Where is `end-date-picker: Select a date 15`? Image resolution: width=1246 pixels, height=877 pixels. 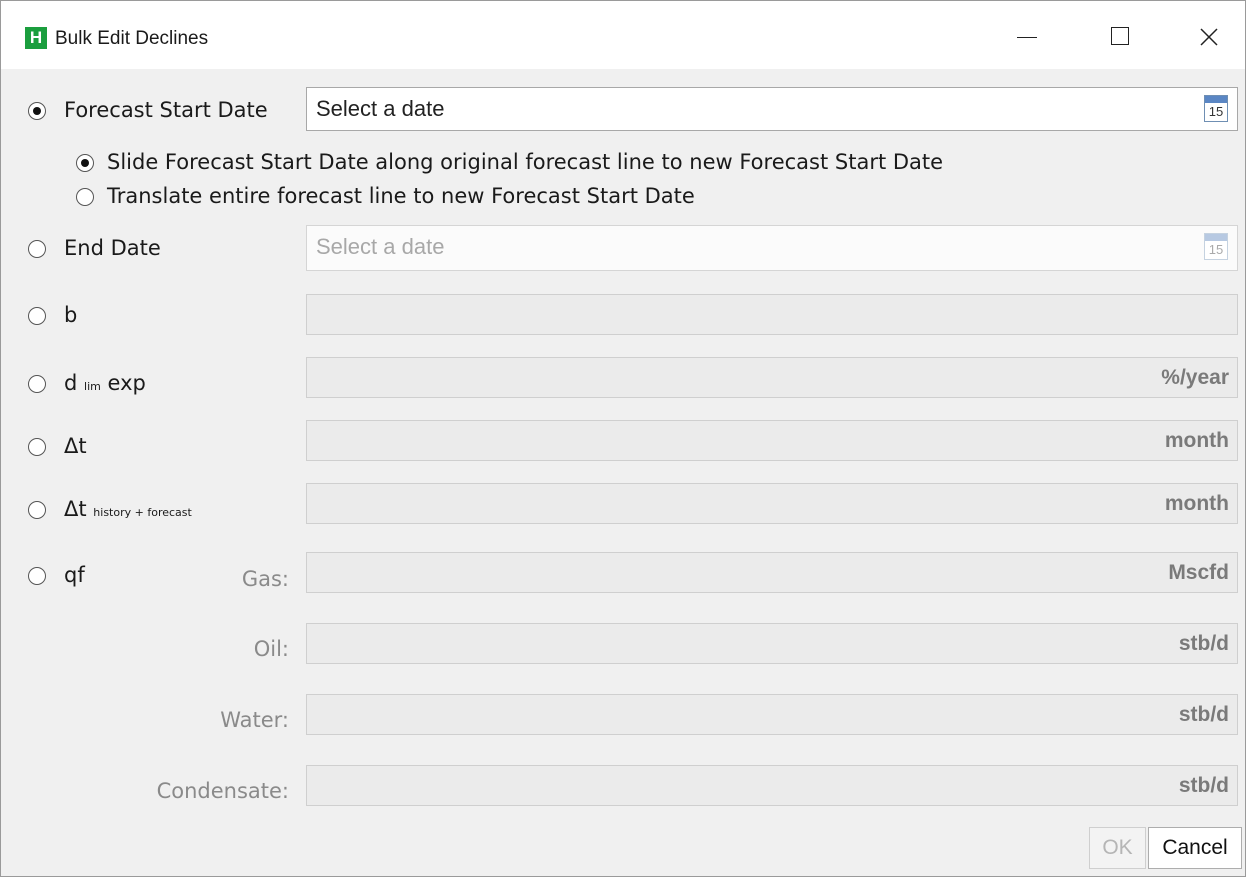
end-date-picker: Select a date 15 is located at coordinates (772, 248).